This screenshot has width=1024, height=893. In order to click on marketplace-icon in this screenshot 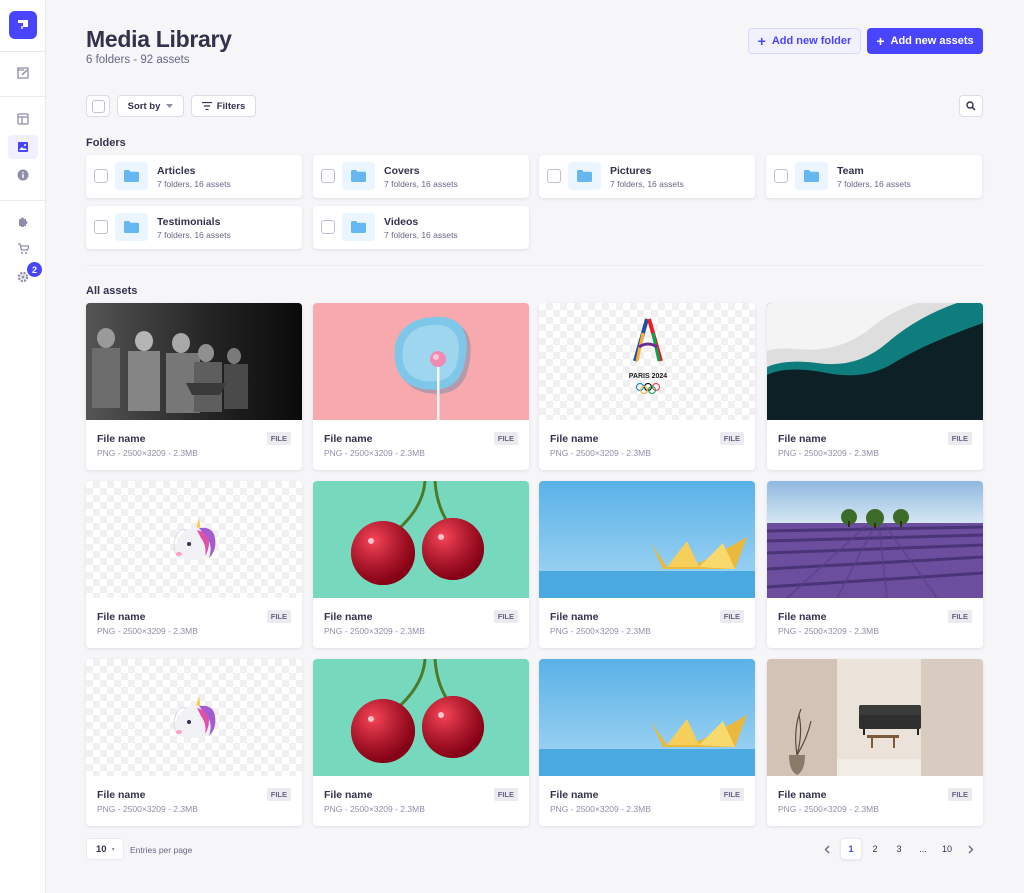, I will do `click(23, 249)`.